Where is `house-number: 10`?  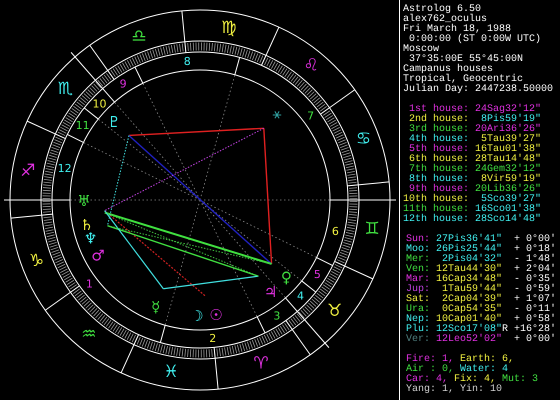 house-number: 10 is located at coordinates (99, 104).